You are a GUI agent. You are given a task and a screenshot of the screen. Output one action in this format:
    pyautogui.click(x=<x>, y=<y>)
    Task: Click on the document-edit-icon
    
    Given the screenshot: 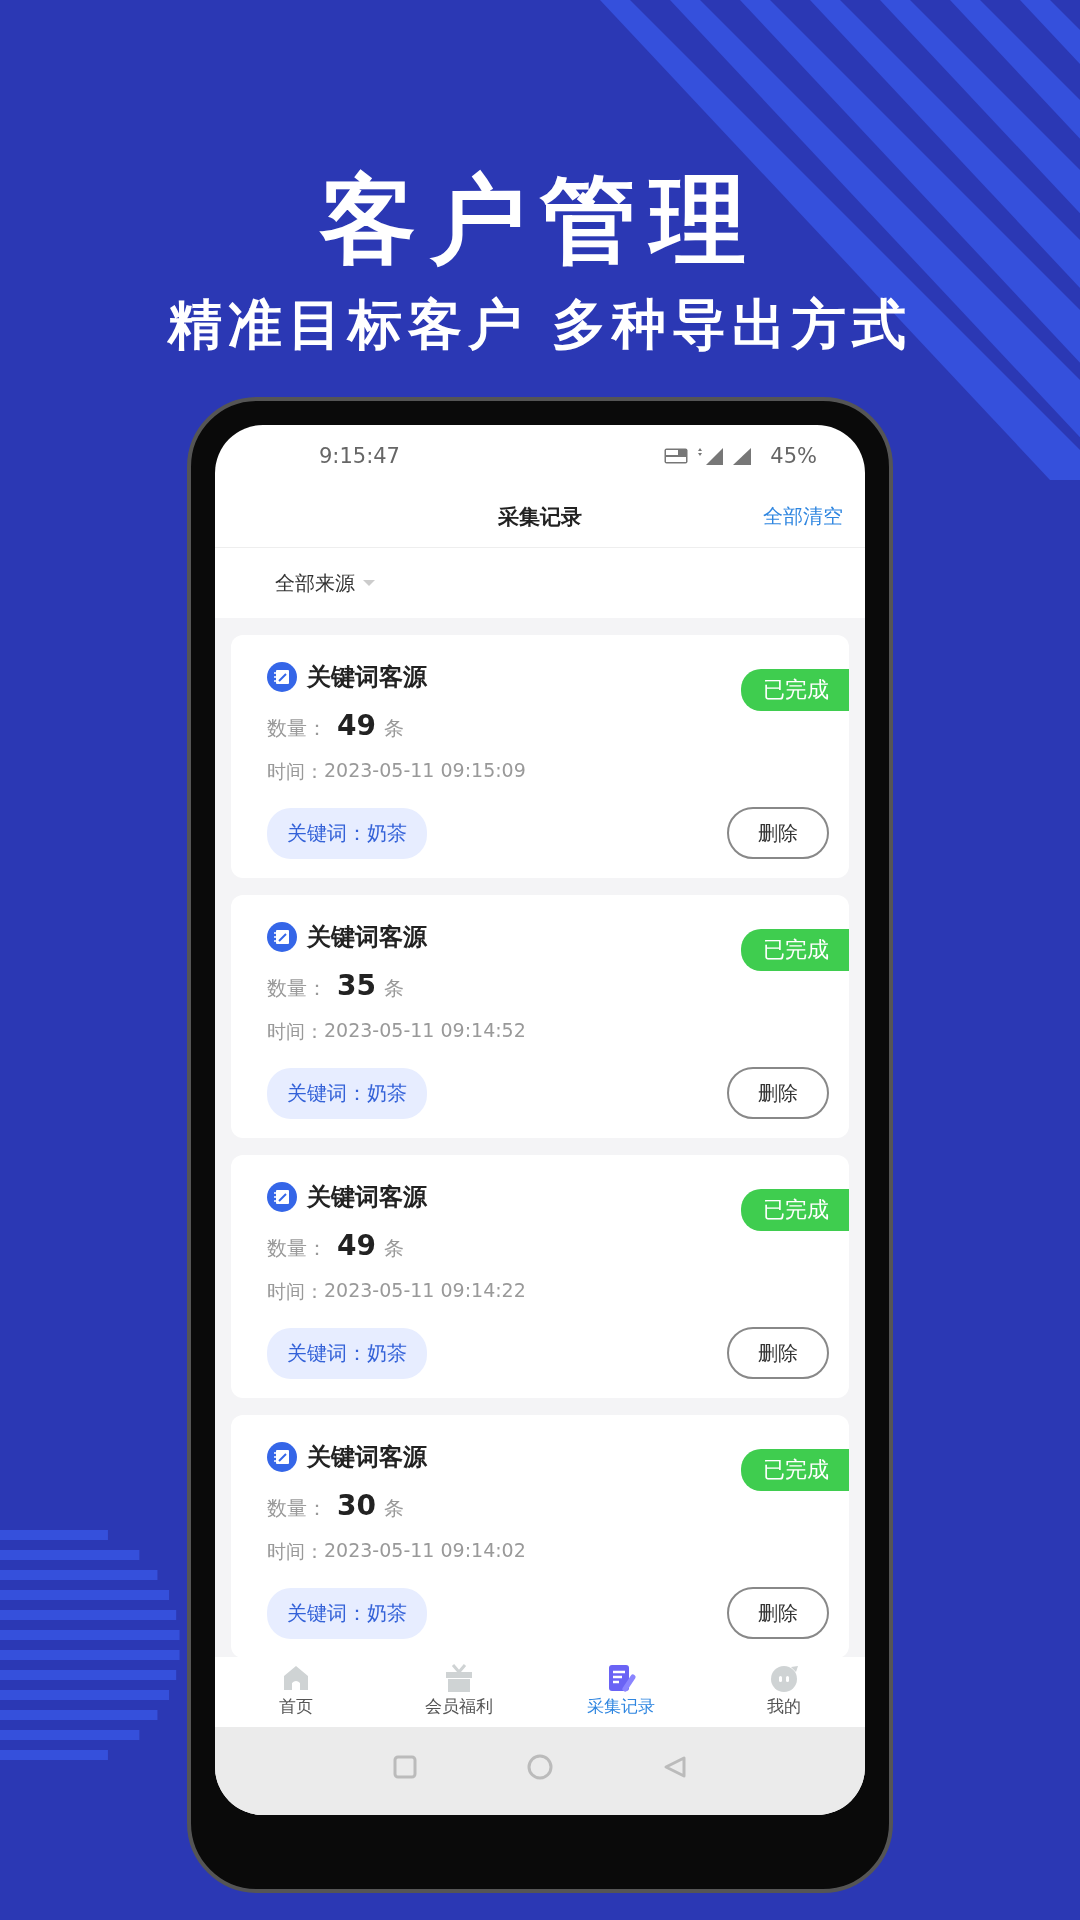 What is the action you would take?
    pyautogui.click(x=621, y=1678)
    